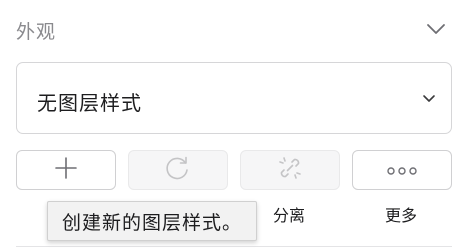  What do you see at coordinates (234, 246) in the screenshot?
I see `section-divider` at bounding box center [234, 246].